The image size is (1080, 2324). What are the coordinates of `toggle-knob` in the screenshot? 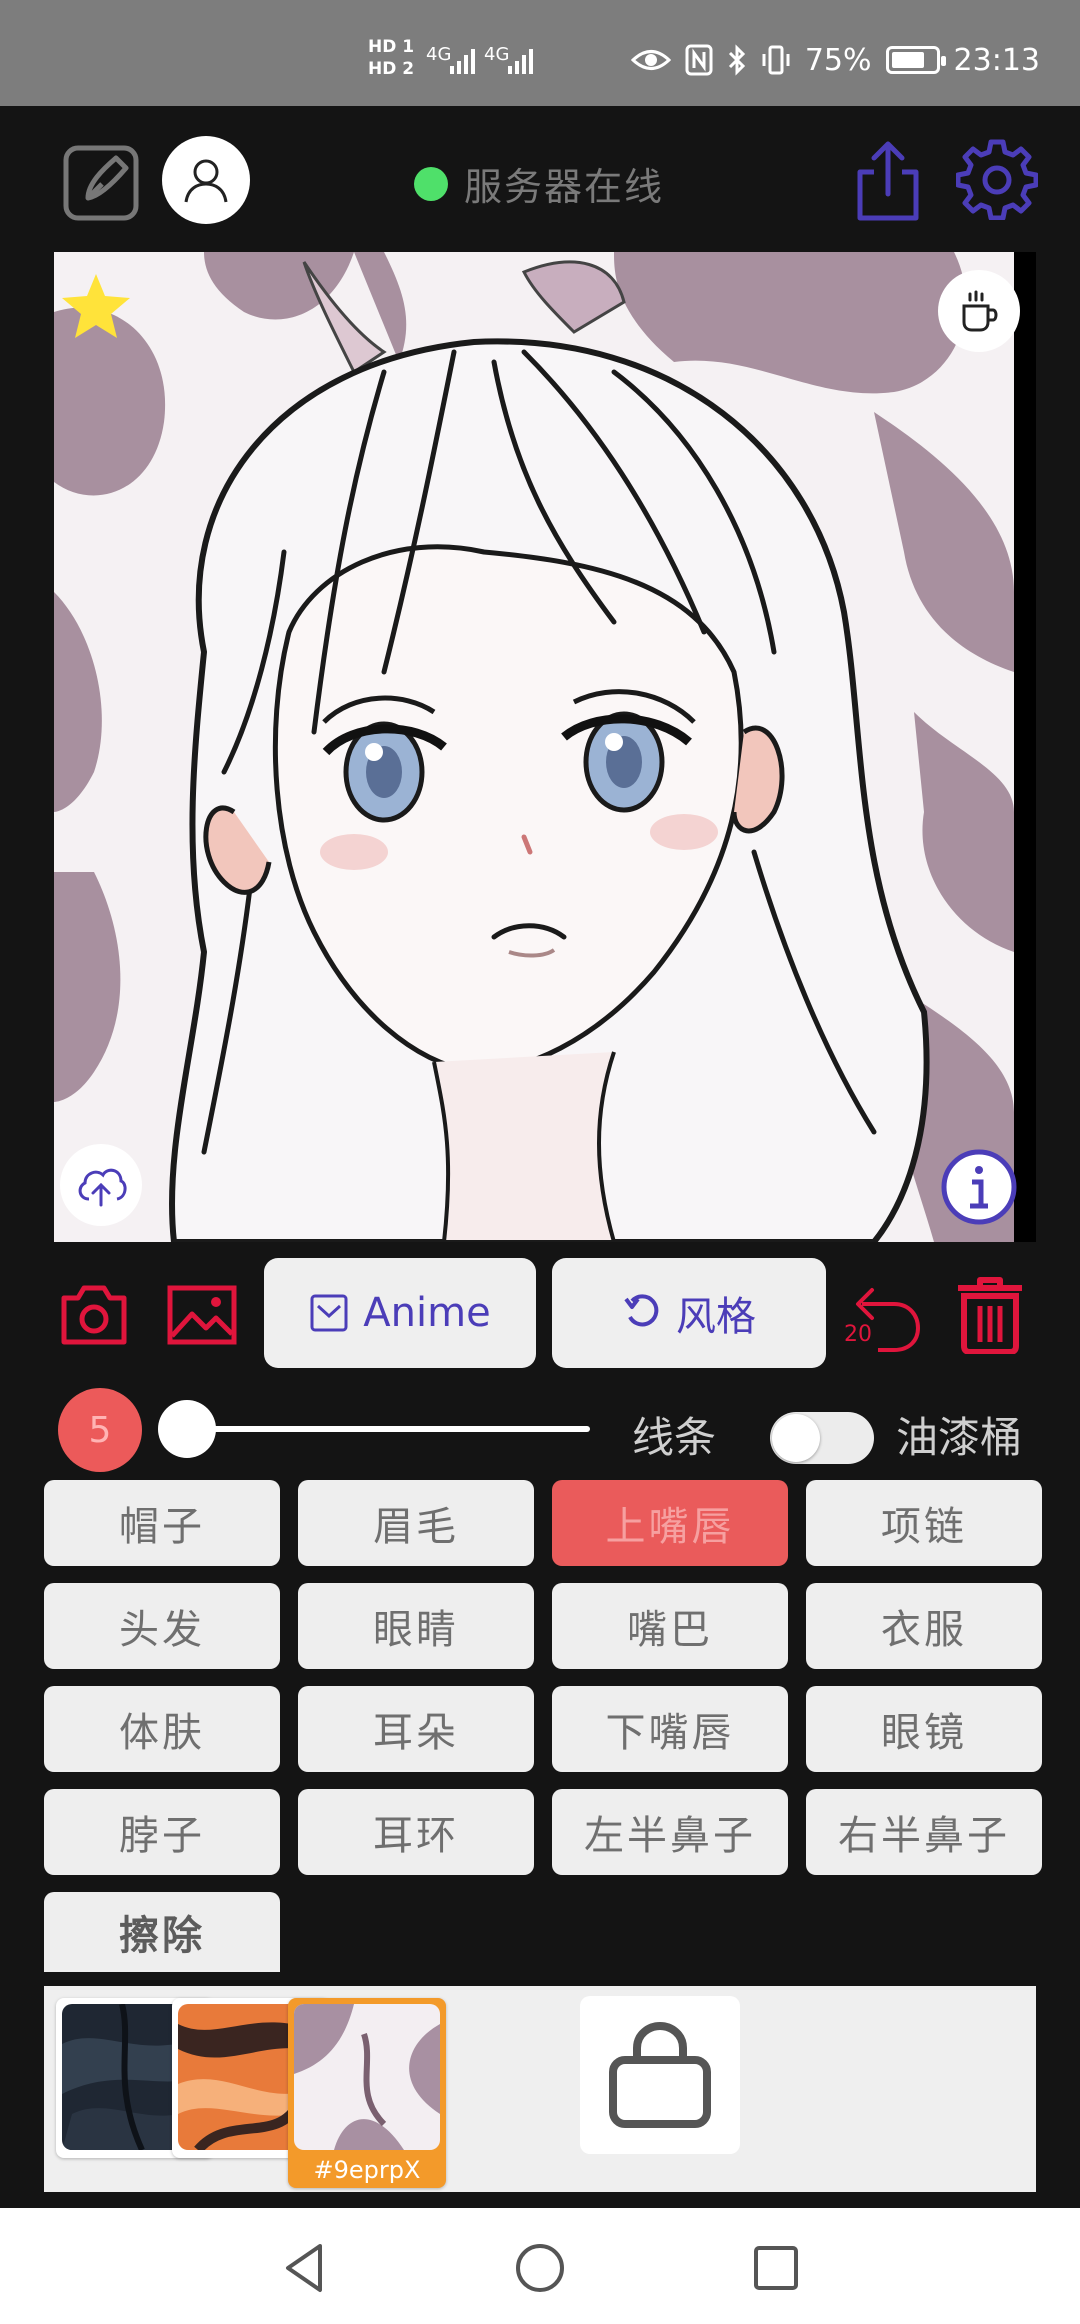 It's located at (796, 1438).